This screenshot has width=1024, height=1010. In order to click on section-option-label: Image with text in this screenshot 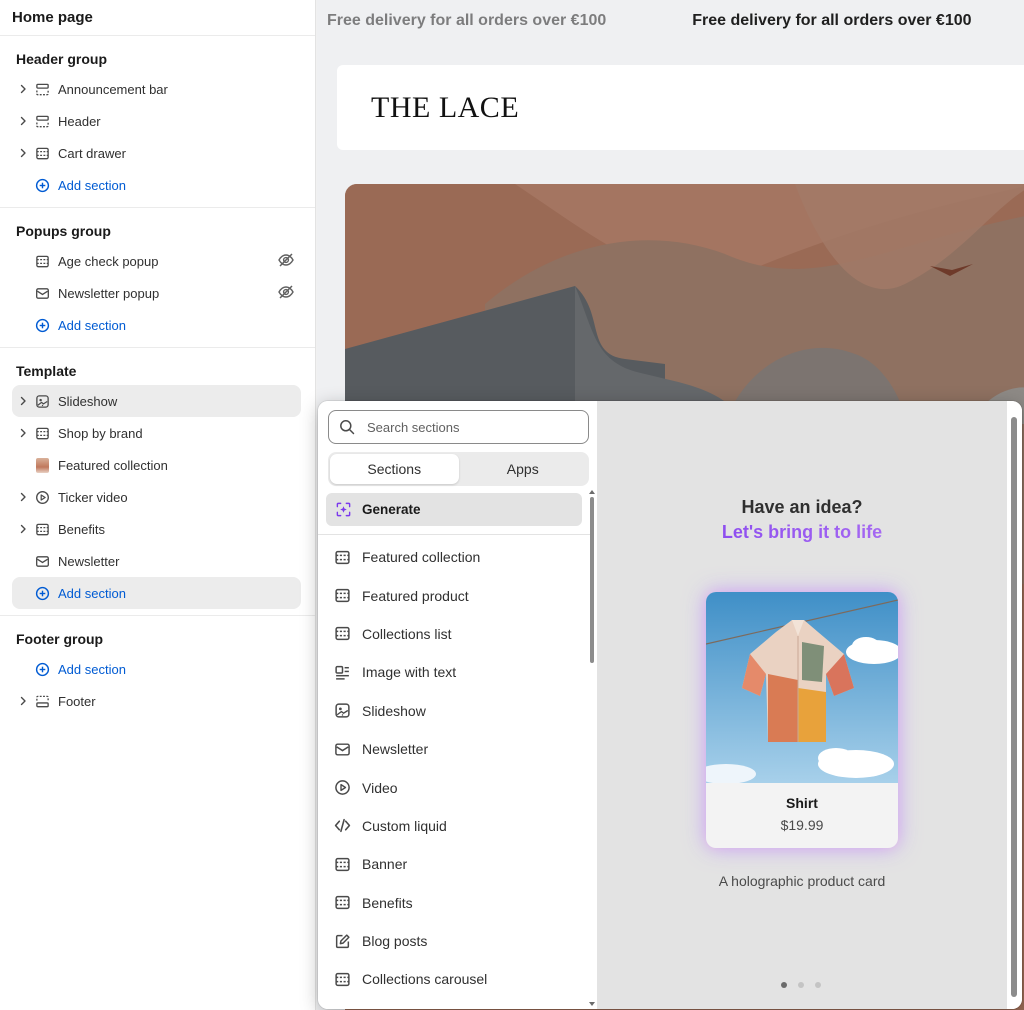, I will do `click(409, 672)`.